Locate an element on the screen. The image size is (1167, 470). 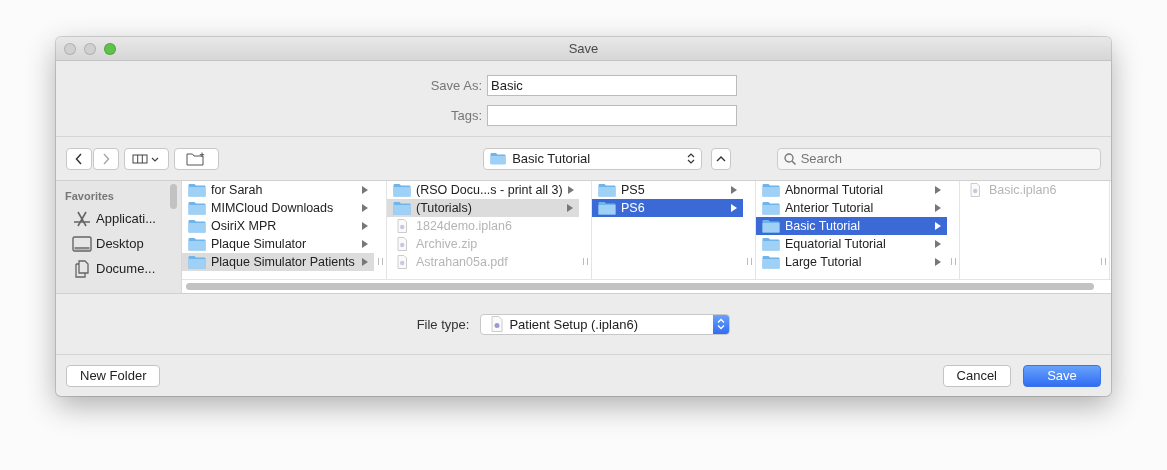
back-button is located at coordinates (79, 158).